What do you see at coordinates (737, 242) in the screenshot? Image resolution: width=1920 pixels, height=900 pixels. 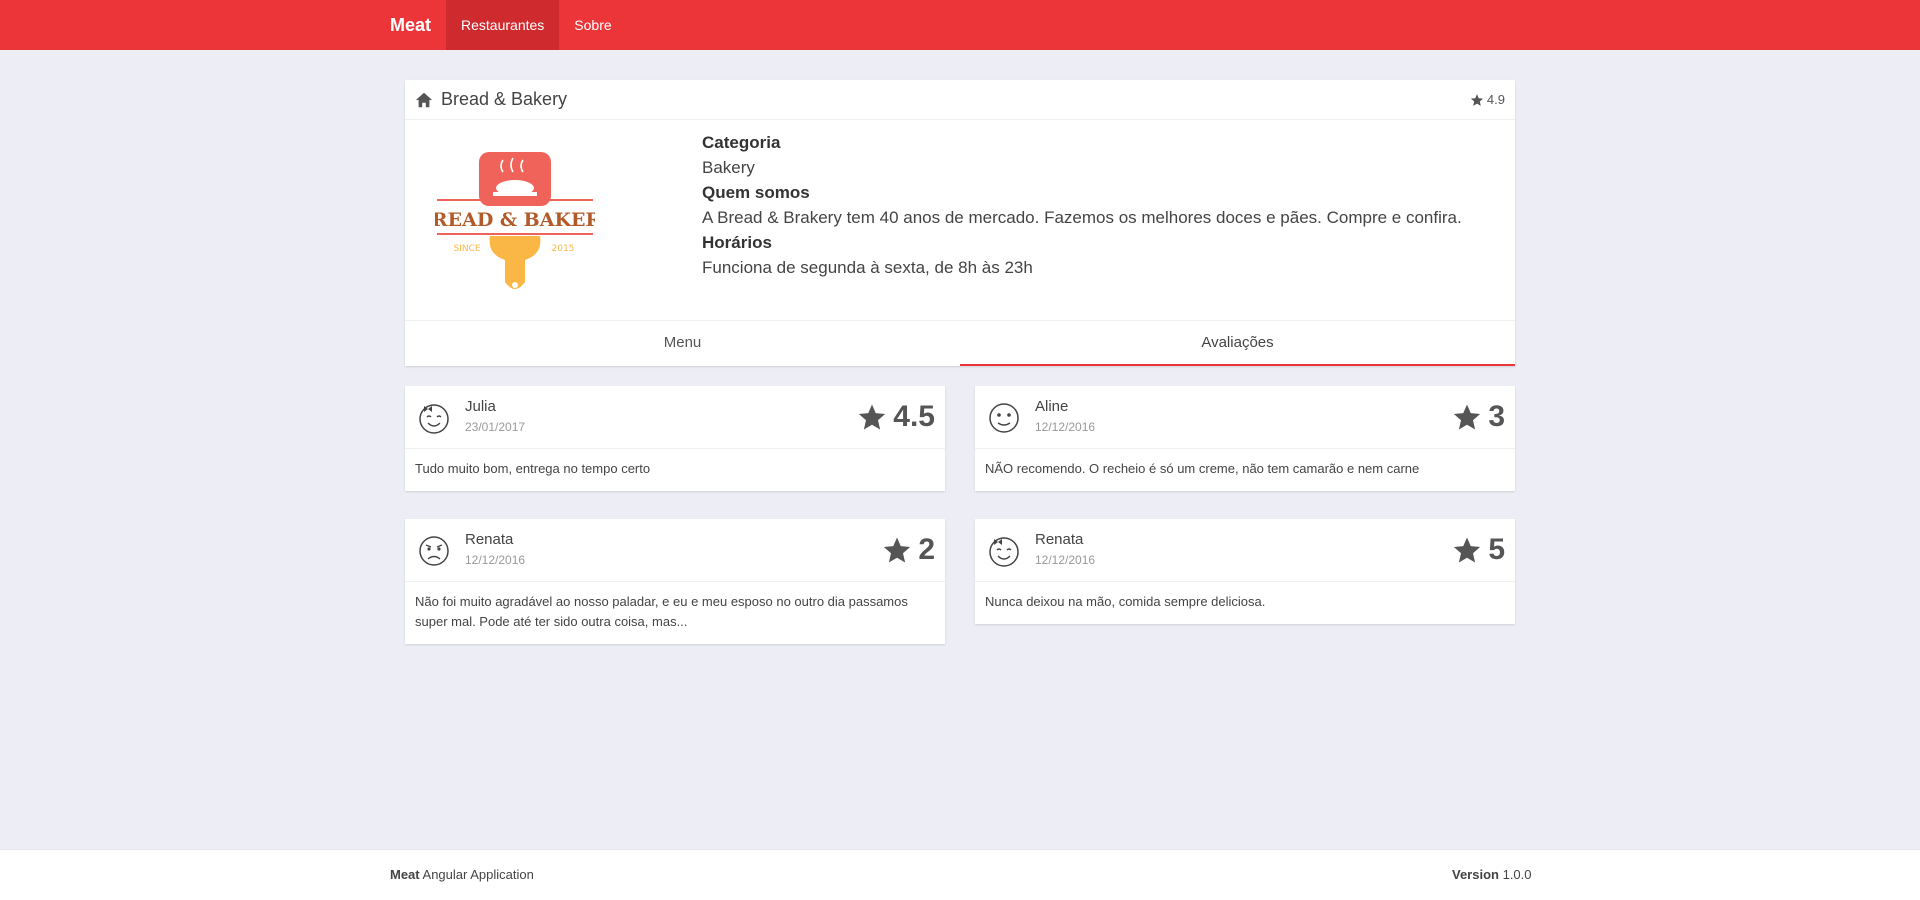 I see `hours-label: Horários` at bounding box center [737, 242].